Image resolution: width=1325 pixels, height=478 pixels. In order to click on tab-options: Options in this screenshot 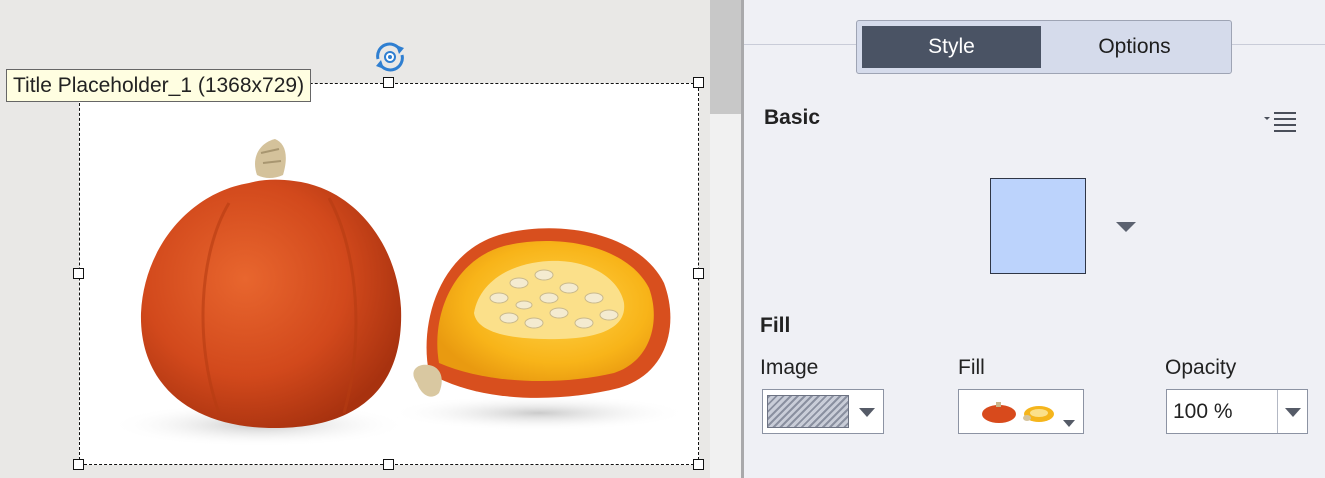, I will do `click(1134, 47)`.